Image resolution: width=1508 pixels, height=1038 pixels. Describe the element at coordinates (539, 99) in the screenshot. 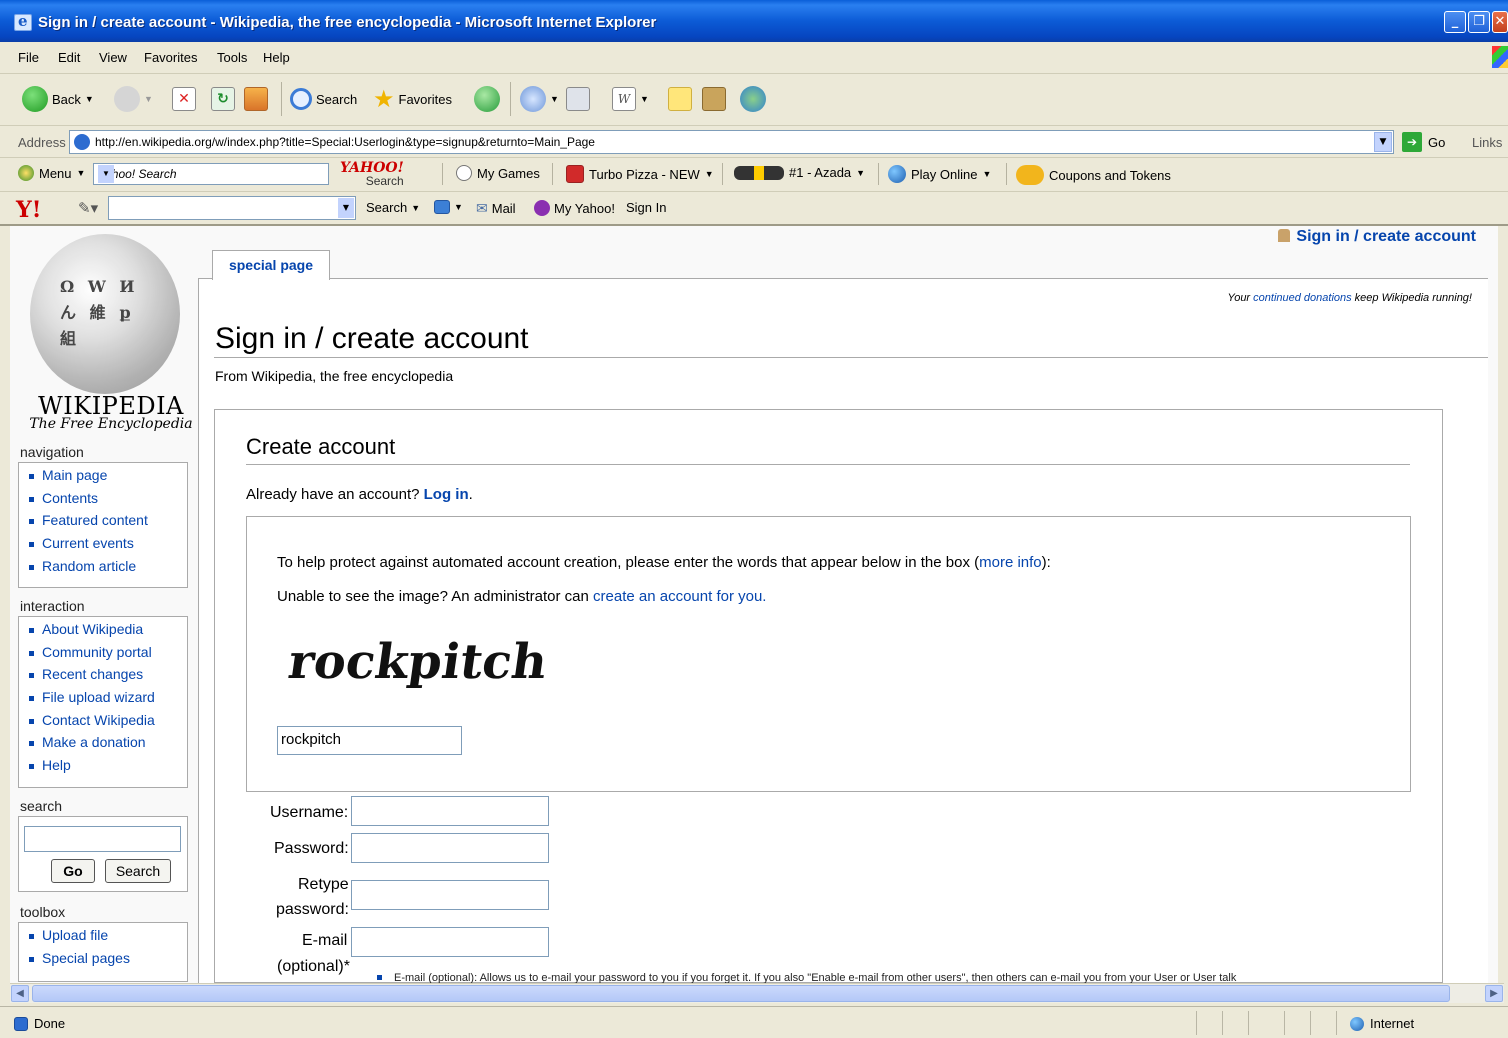

I see `mail-button: ▼` at that location.